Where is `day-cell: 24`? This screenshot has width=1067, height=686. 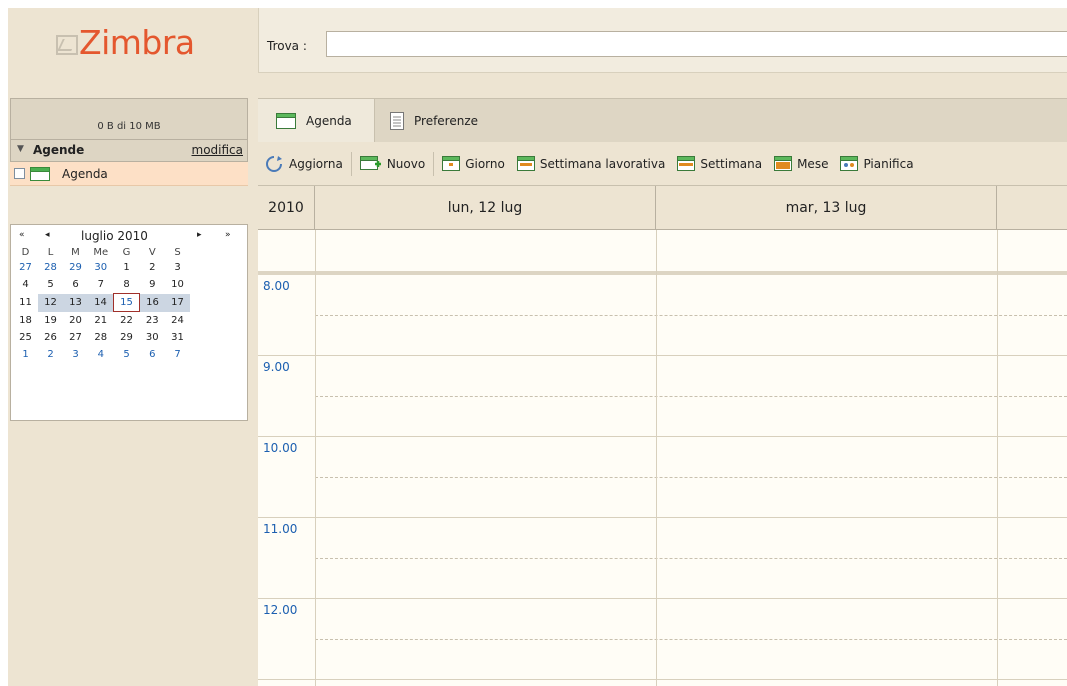 day-cell: 24 is located at coordinates (177, 321).